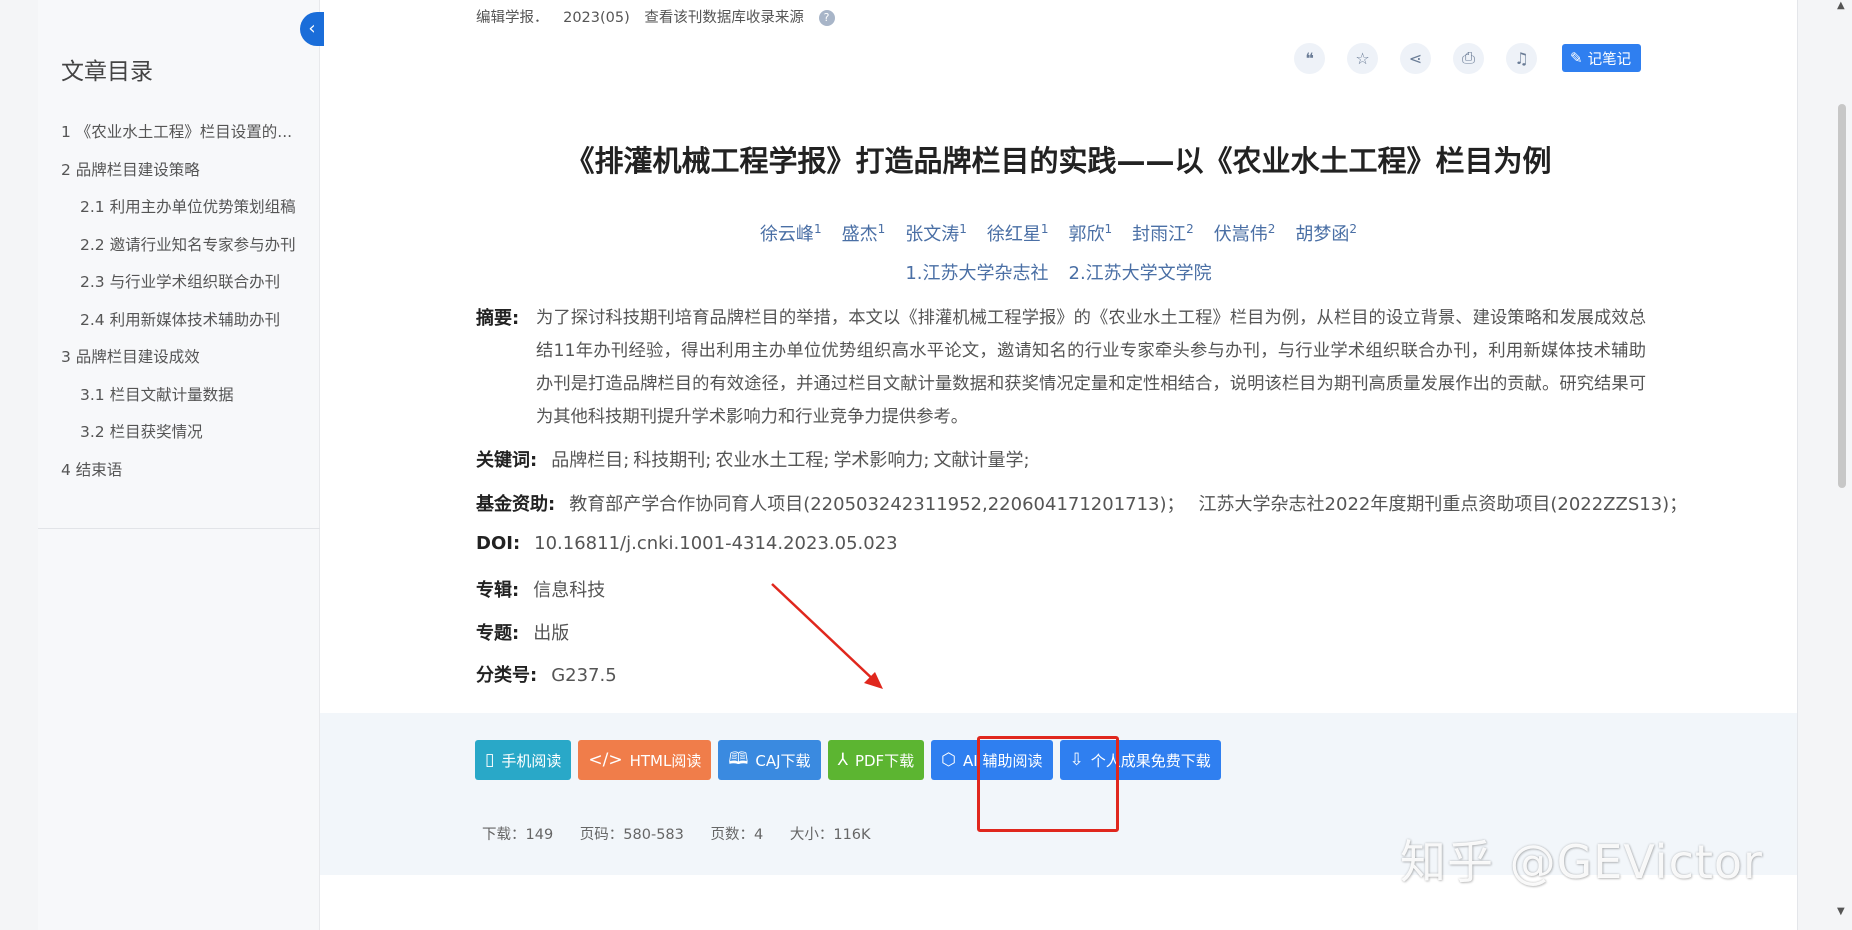  I want to click on author-name: 徐云峰, so click(786, 234).